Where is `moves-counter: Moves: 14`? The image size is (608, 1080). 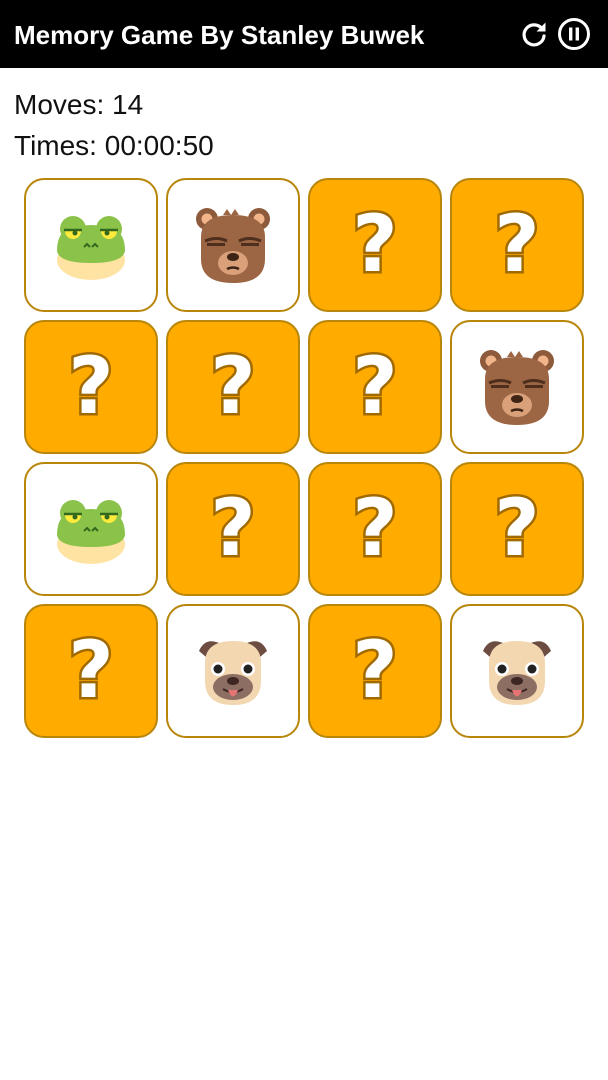
moves-counter: Moves: 14 is located at coordinates (79, 104).